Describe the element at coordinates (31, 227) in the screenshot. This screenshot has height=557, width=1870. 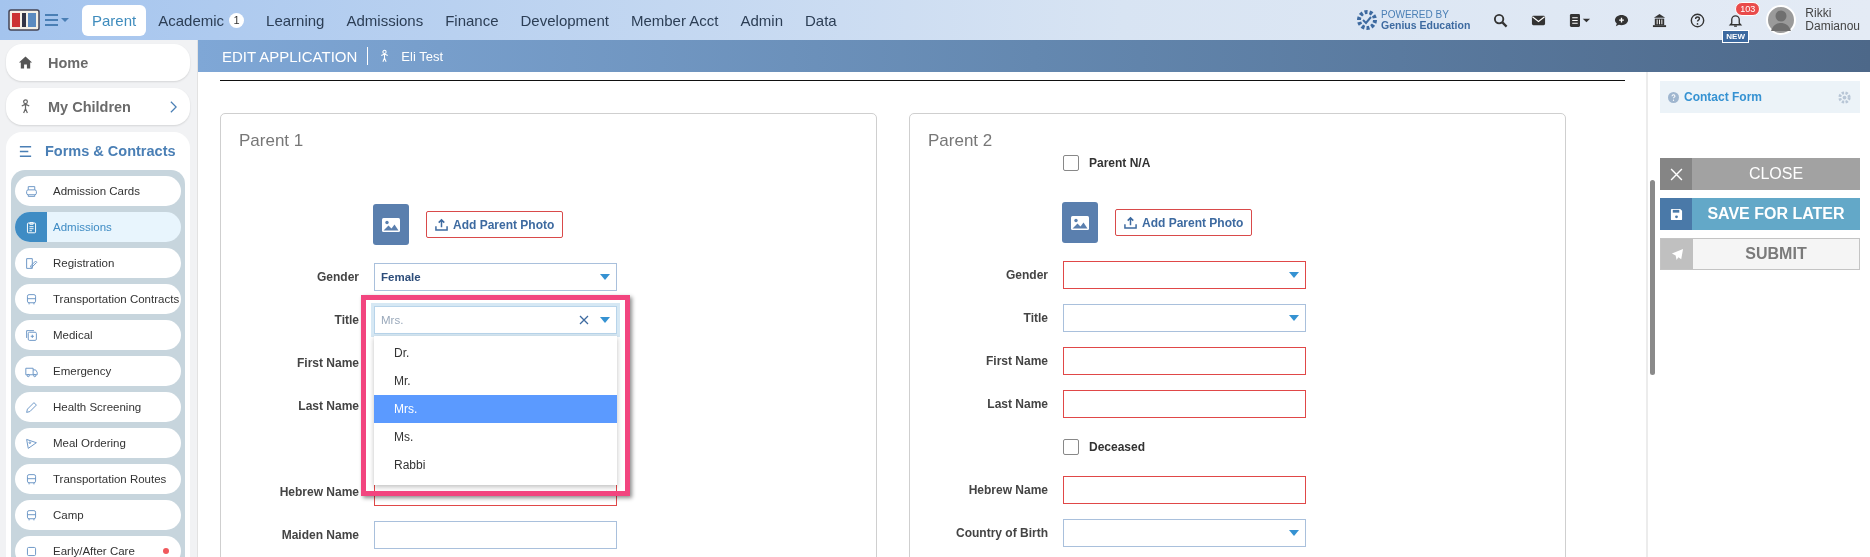
I see `clipboard-icon` at that location.